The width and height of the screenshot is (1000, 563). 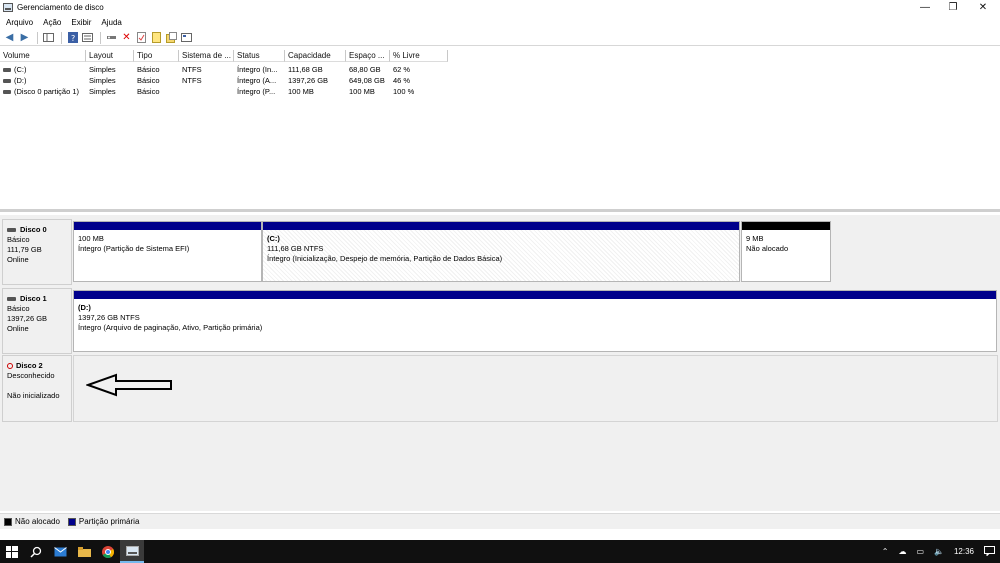 I want to click on disk-2-label: Disco 2 Desconhecido Não inicializado, so click(x=37, y=388).